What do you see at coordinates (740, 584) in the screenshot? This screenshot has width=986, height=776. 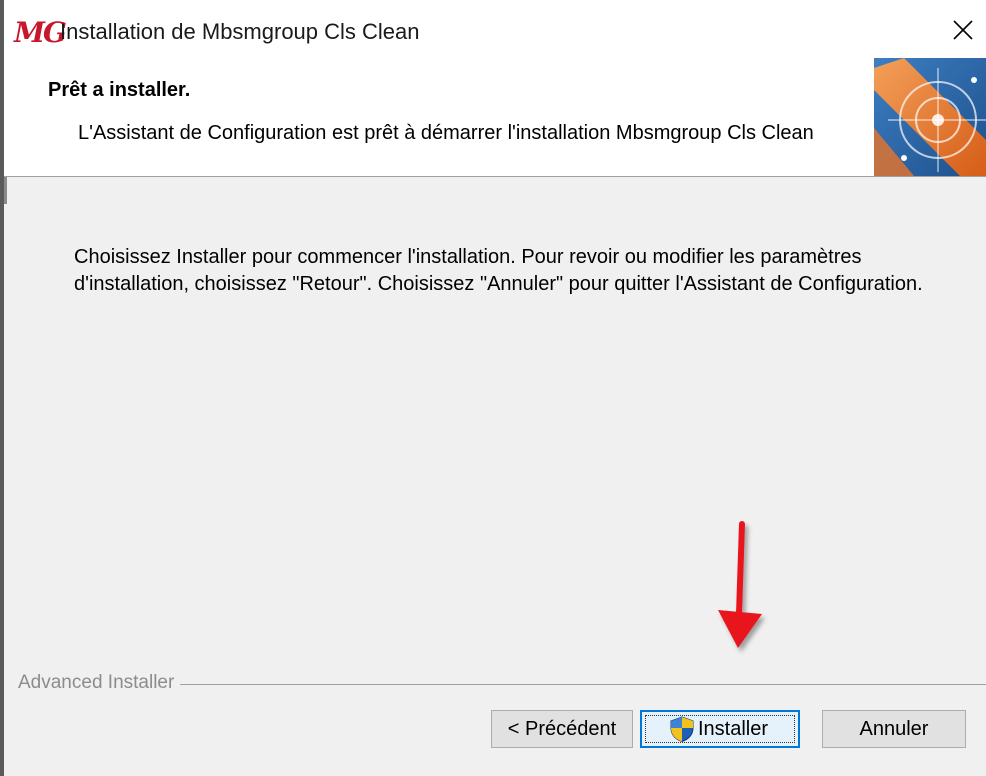 I see `annotation-arrow-icon` at bounding box center [740, 584].